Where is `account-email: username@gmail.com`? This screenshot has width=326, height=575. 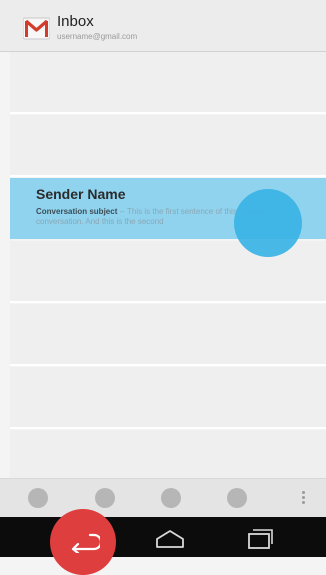
account-email: username@gmail.com is located at coordinates (97, 36).